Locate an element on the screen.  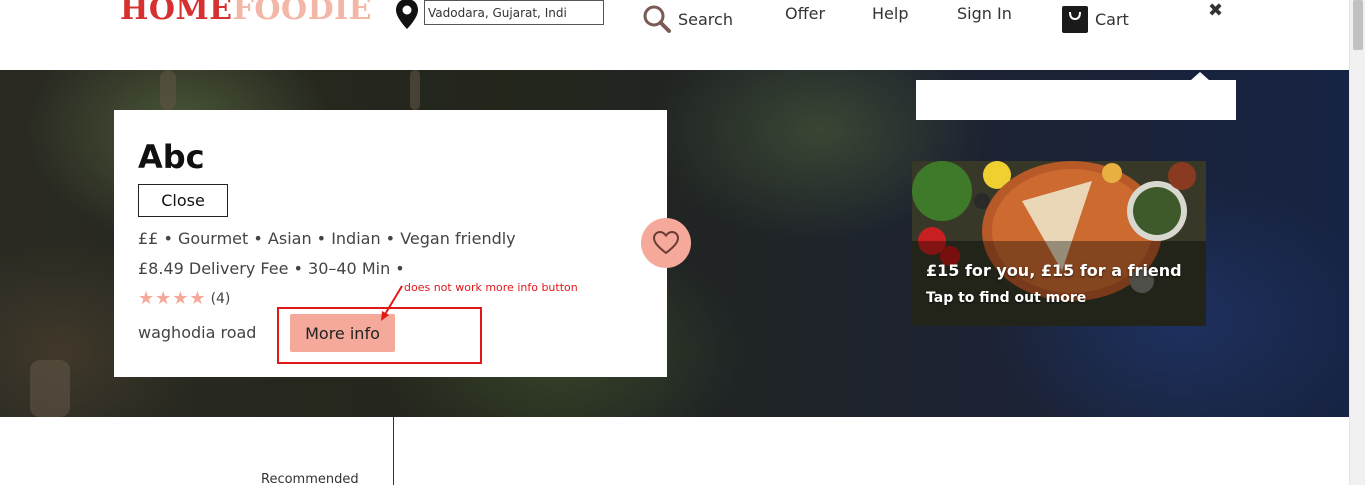
restaurant-address: waghodia road is located at coordinates (197, 332).